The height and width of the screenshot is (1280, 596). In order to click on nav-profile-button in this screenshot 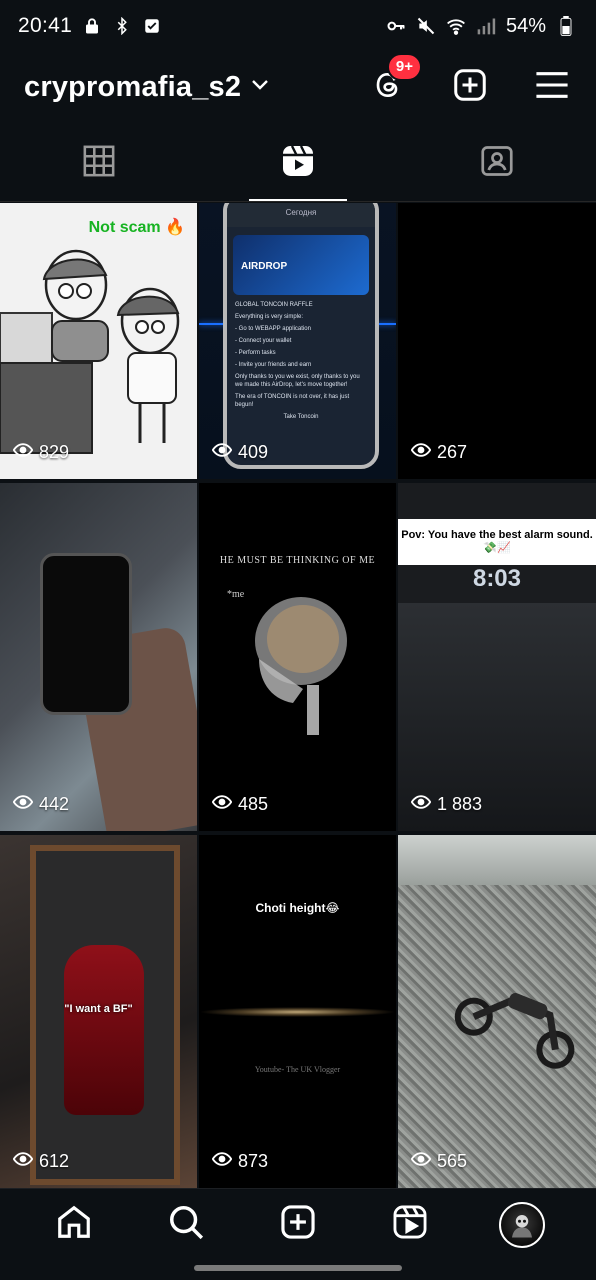, I will do `click(522, 1225)`.